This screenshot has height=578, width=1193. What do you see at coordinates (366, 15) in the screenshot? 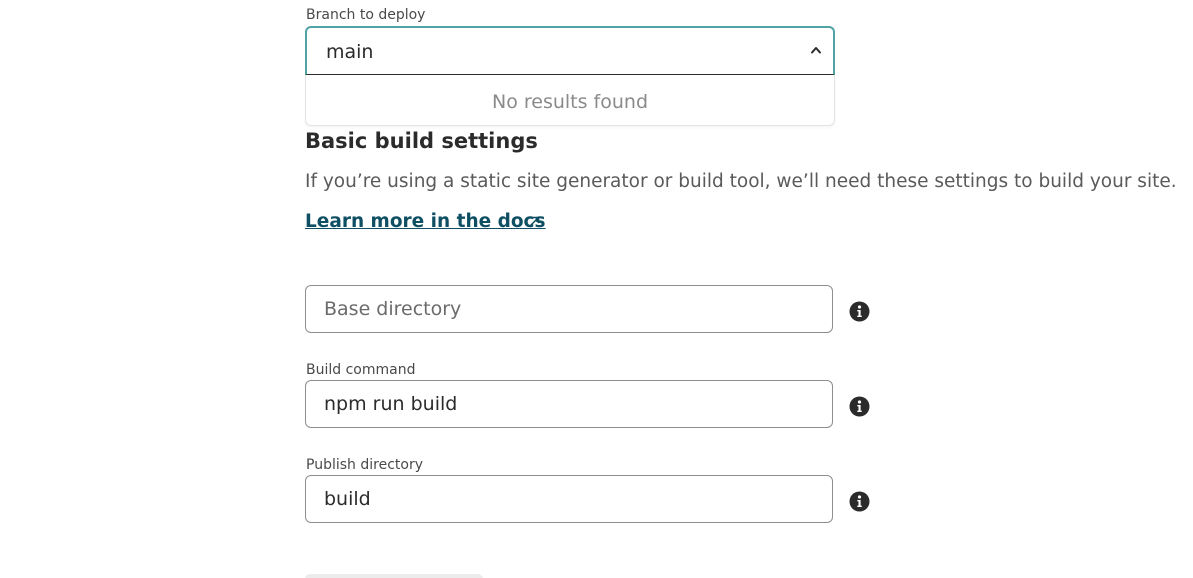
I see `branch-label: Branch to deploy` at bounding box center [366, 15].